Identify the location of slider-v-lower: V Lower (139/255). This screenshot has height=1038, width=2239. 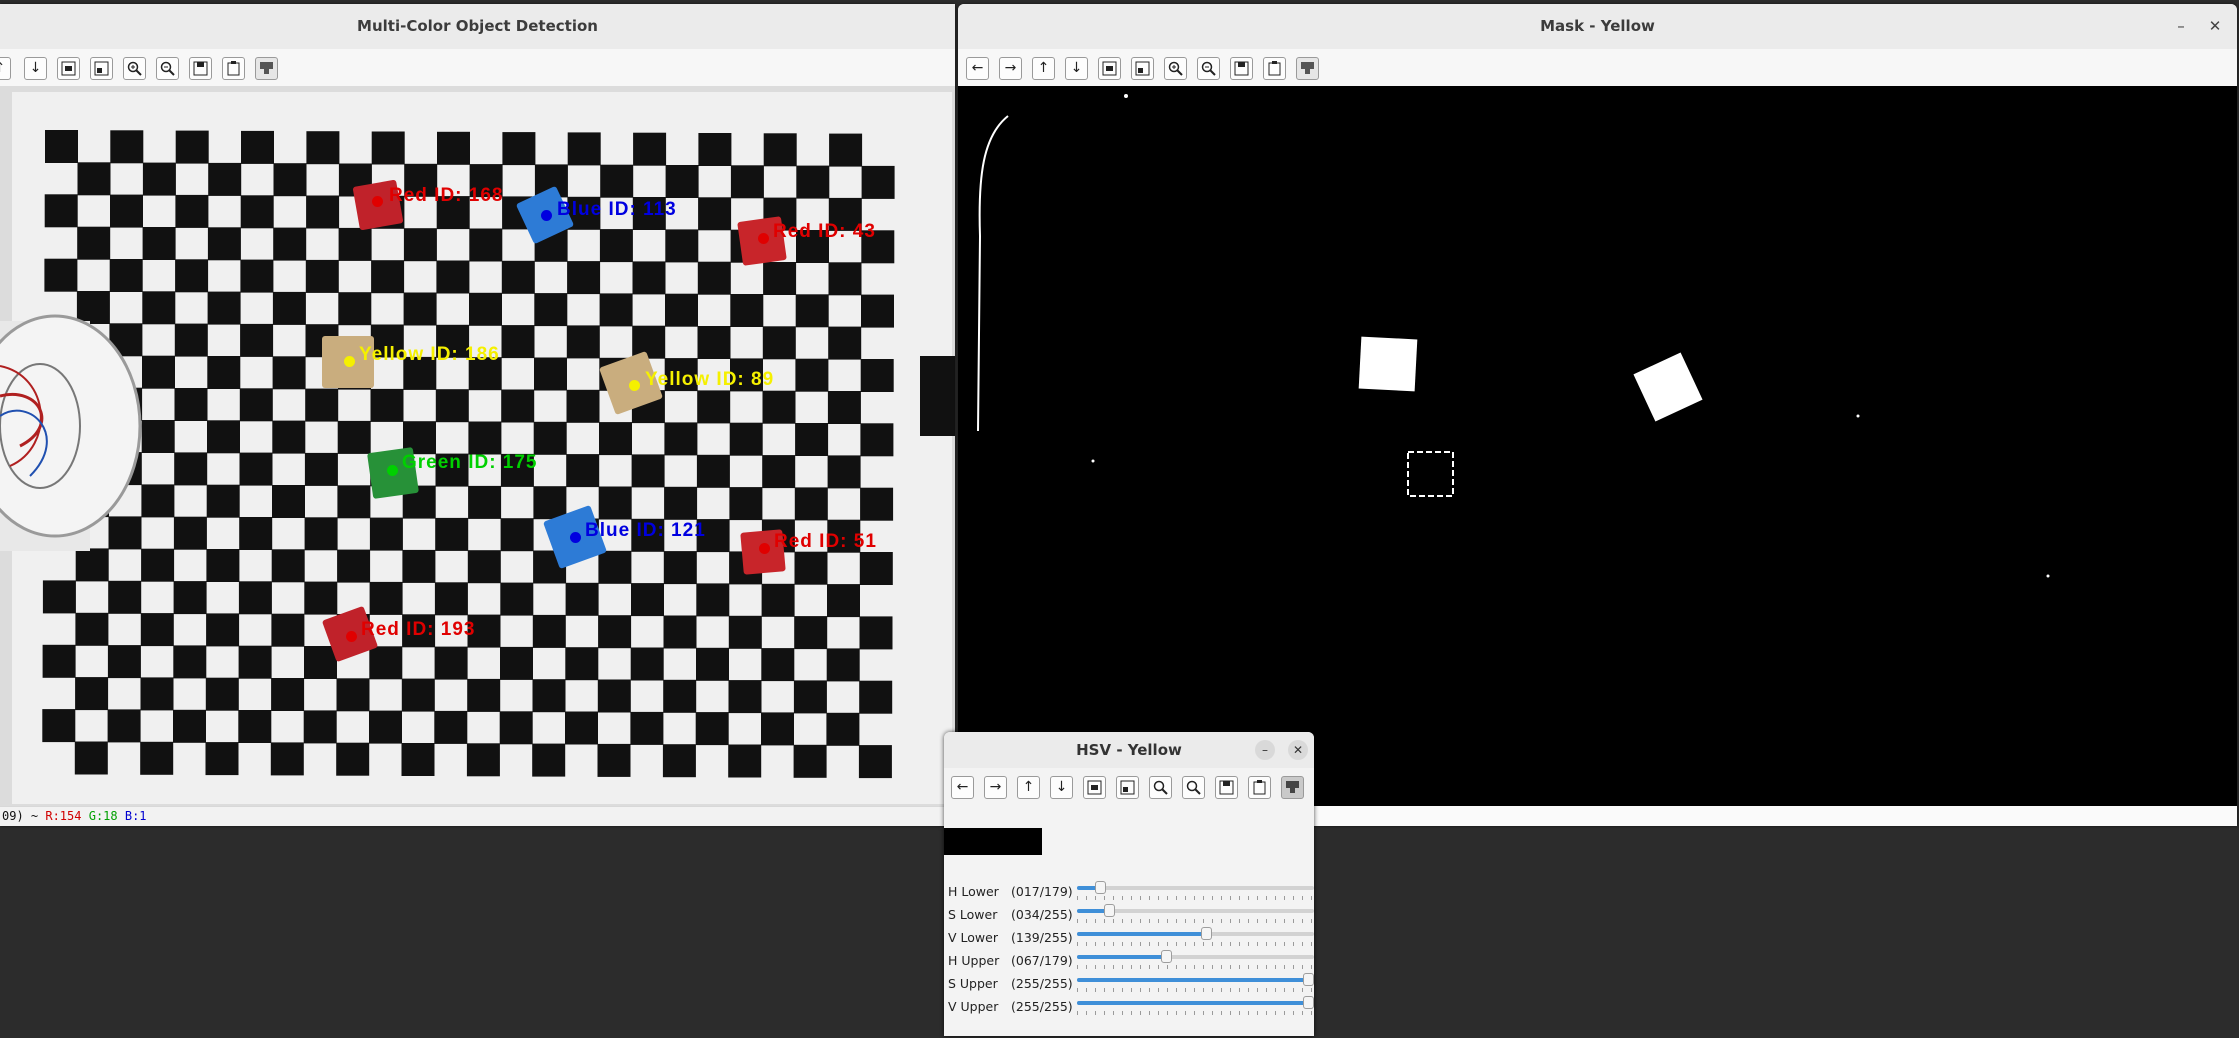
(1129, 937).